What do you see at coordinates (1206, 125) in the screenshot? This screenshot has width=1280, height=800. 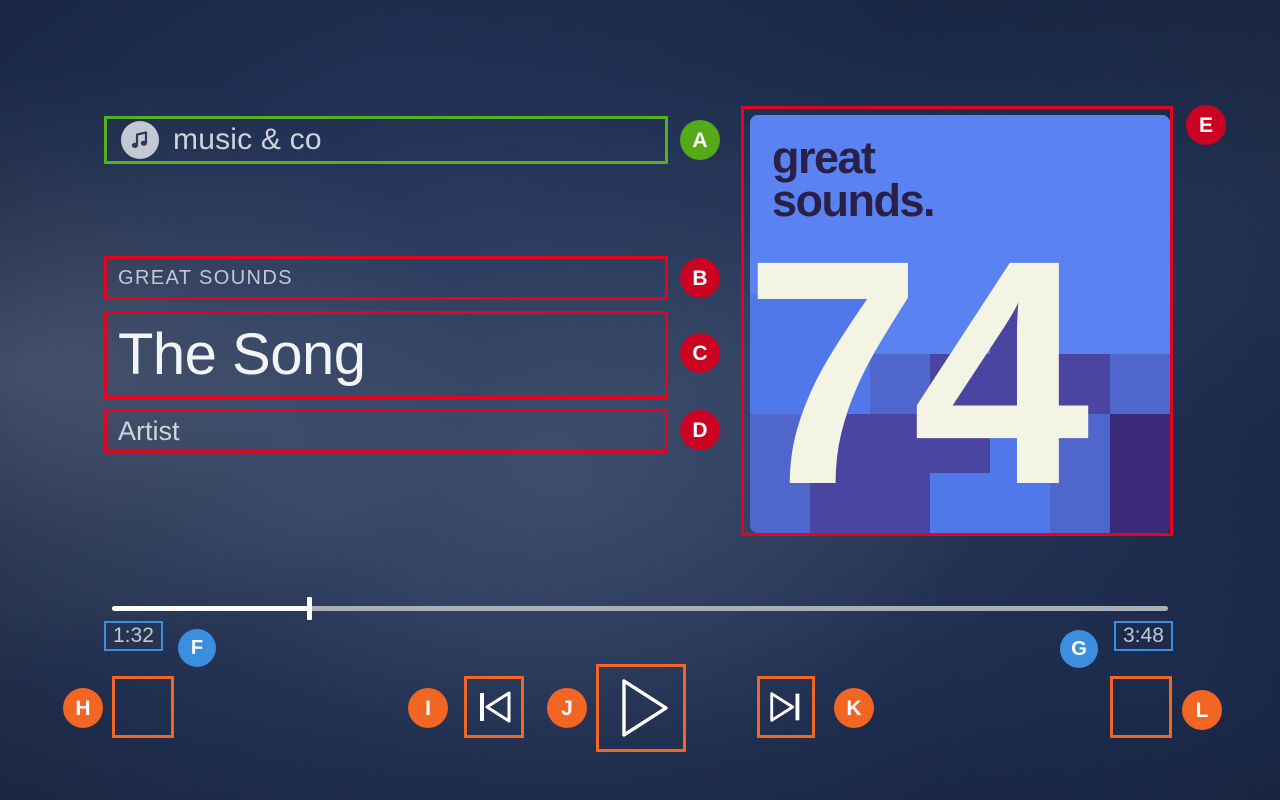 I see `annotation-badge-e: E` at bounding box center [1206, 125].